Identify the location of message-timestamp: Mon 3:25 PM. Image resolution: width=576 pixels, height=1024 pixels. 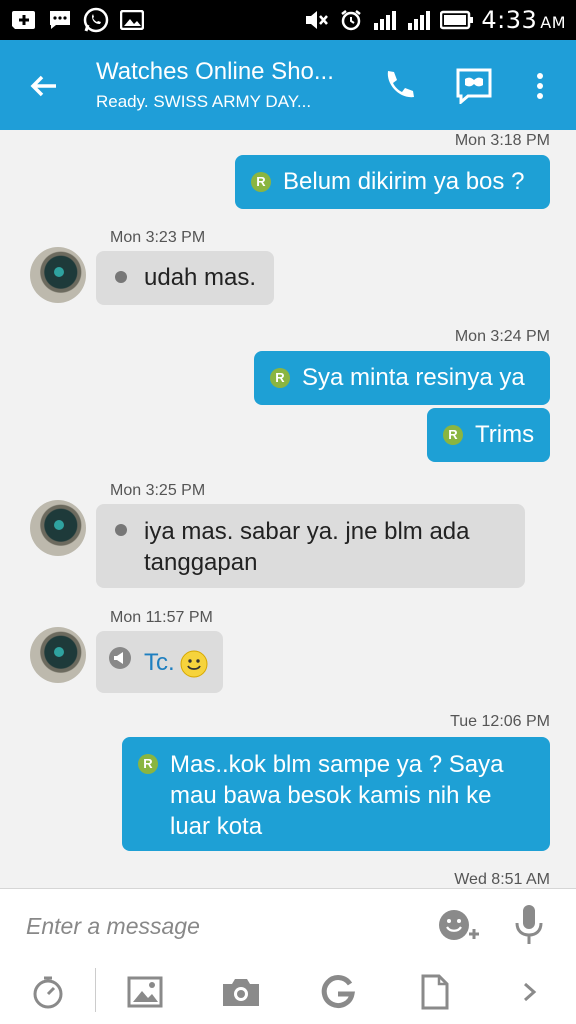
(158, 490).